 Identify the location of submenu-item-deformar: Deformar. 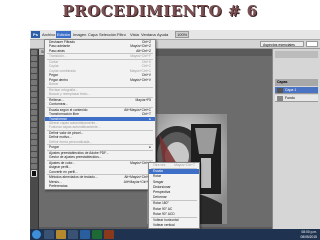
(174, 197).